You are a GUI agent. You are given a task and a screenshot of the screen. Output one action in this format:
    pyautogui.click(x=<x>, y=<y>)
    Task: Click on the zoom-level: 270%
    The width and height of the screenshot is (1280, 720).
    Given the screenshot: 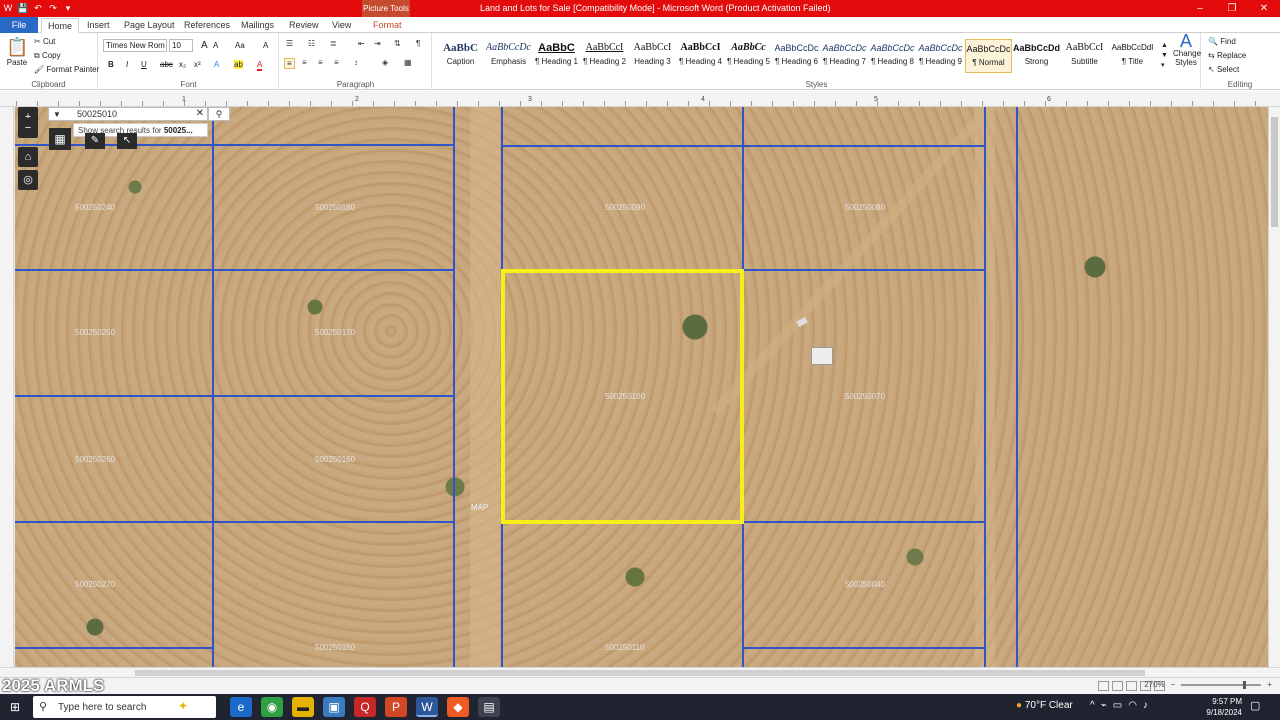 What is the action you would take?
    pyautogui.click(x=1154, y=684)
    